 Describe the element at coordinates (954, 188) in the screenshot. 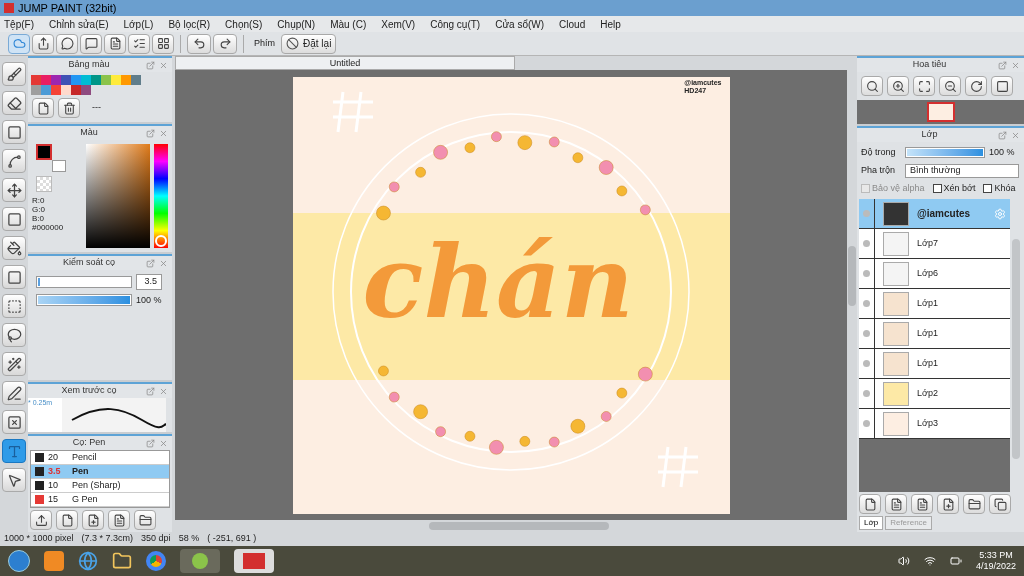

I see `layer-option-checkbox: Xén bớt` at that location.